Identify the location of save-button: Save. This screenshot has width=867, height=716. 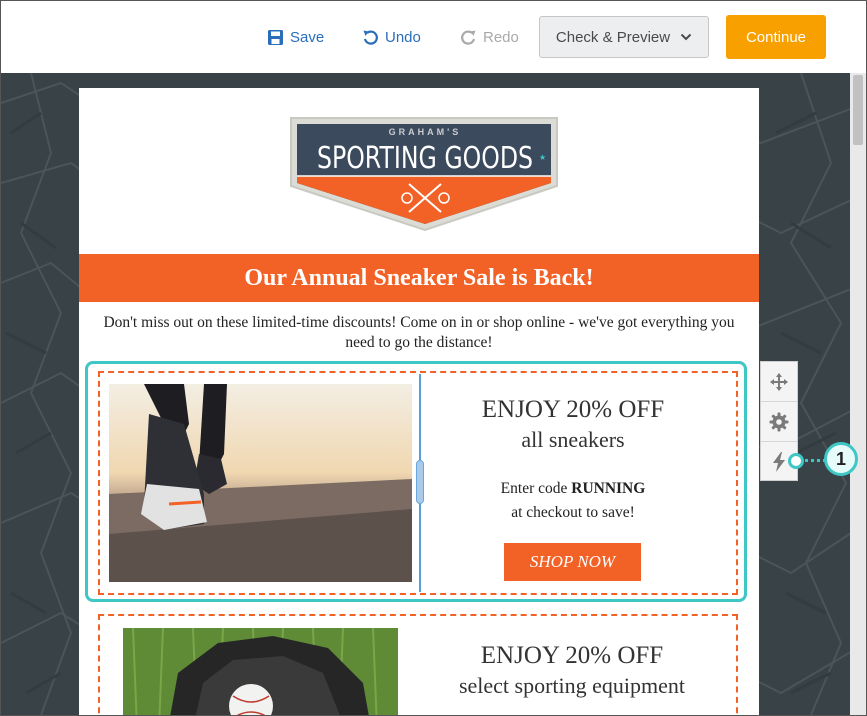
(295, 37).